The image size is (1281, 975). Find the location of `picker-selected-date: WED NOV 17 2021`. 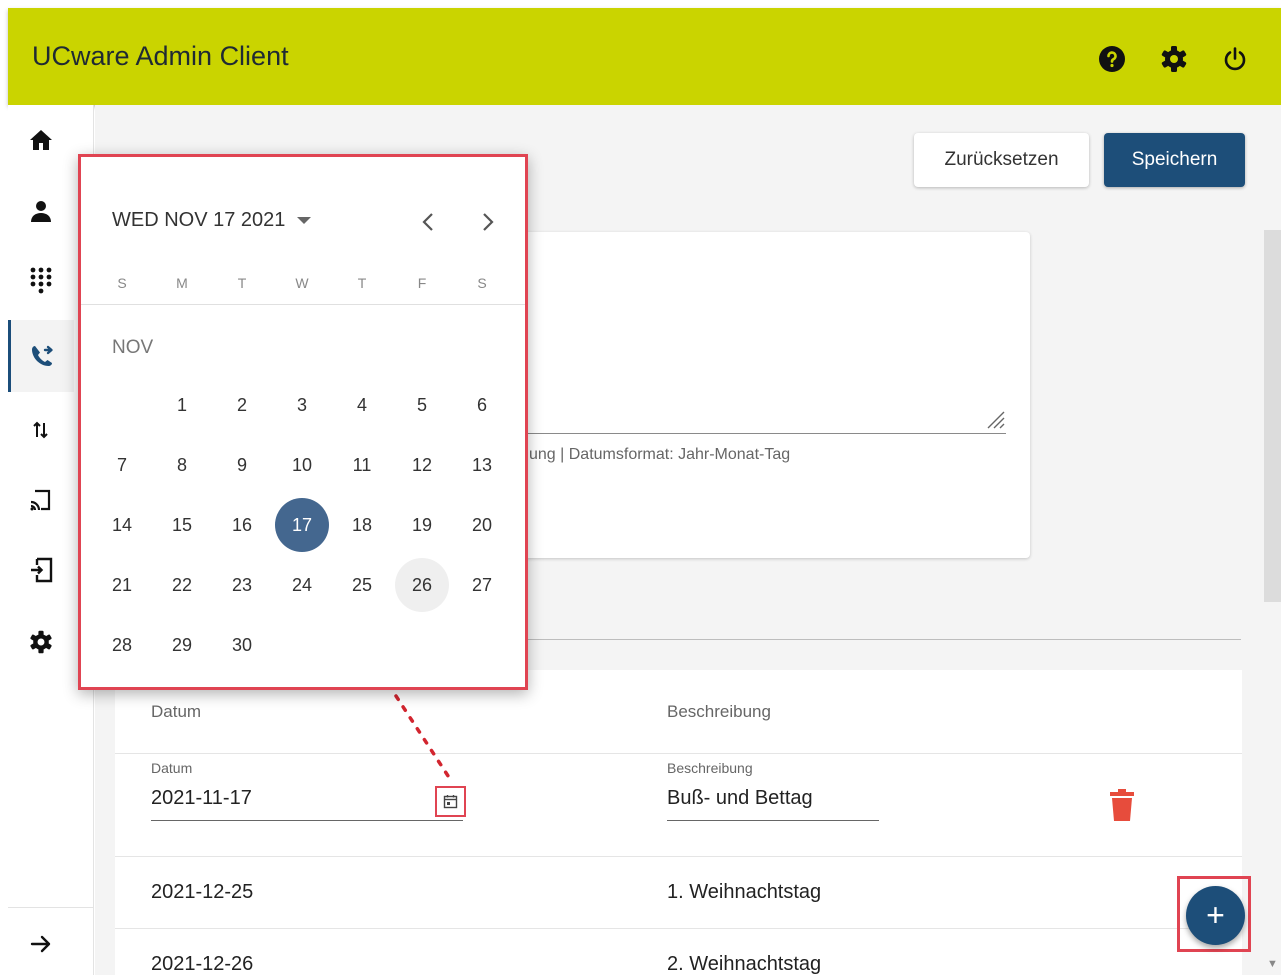

picker-selected-date: WED NOV 17 2021 is located at coordinates (199, 220).